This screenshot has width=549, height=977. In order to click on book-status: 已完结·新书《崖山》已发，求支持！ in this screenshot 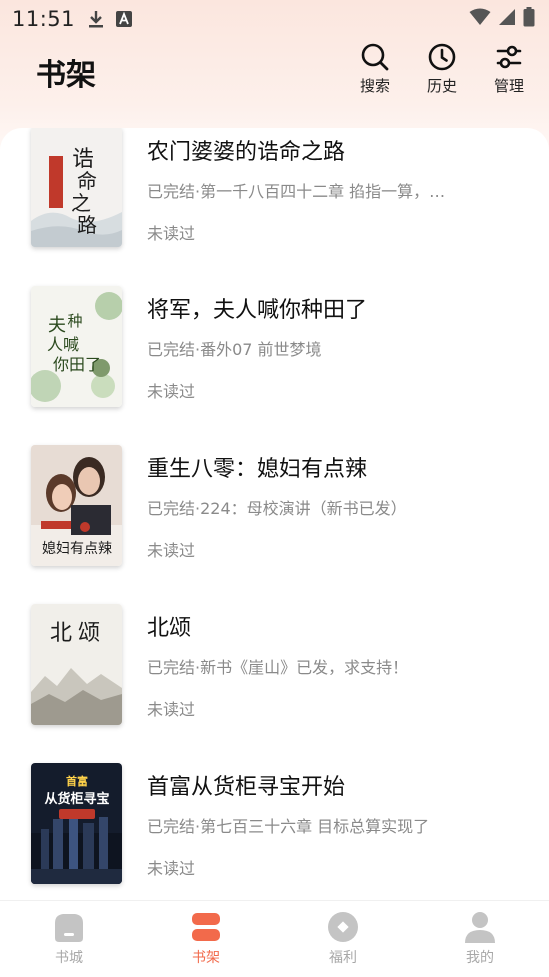, I will do `click(278, 667)`.